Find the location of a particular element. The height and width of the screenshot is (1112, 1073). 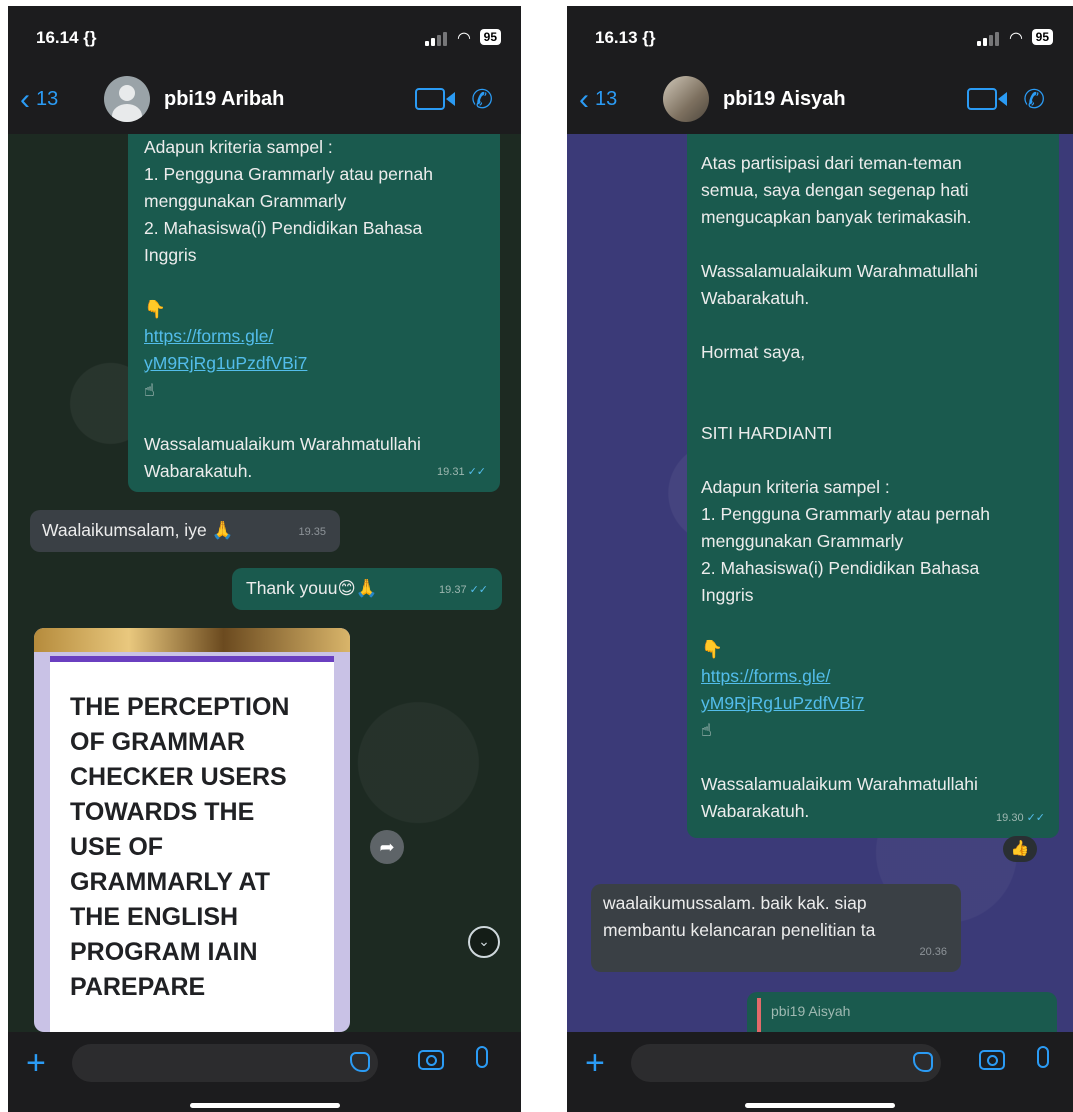

message-bubble-incoming: Waalaikumsalam, iye 🙏 19.35 is located at coordinates (185, 531).